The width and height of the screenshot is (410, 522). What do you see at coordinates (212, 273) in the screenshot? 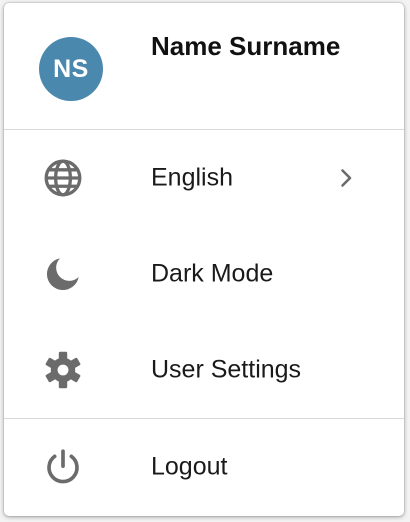
I see `menu-item-label: Dark Mode` at bounding box center [212, 273].